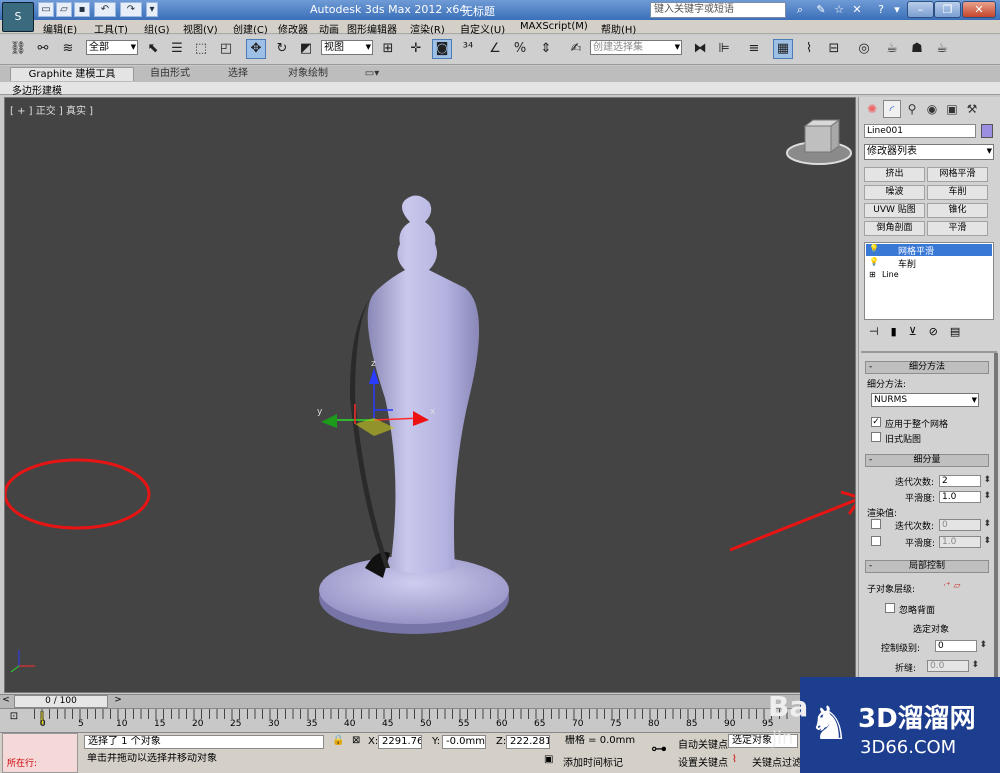 This screenshot has width=1000, height=773. What do you see at coordinates (876, 541) in the screenshot?
I see `render-smoothness-checkbox` at bounding box center [876, 541].